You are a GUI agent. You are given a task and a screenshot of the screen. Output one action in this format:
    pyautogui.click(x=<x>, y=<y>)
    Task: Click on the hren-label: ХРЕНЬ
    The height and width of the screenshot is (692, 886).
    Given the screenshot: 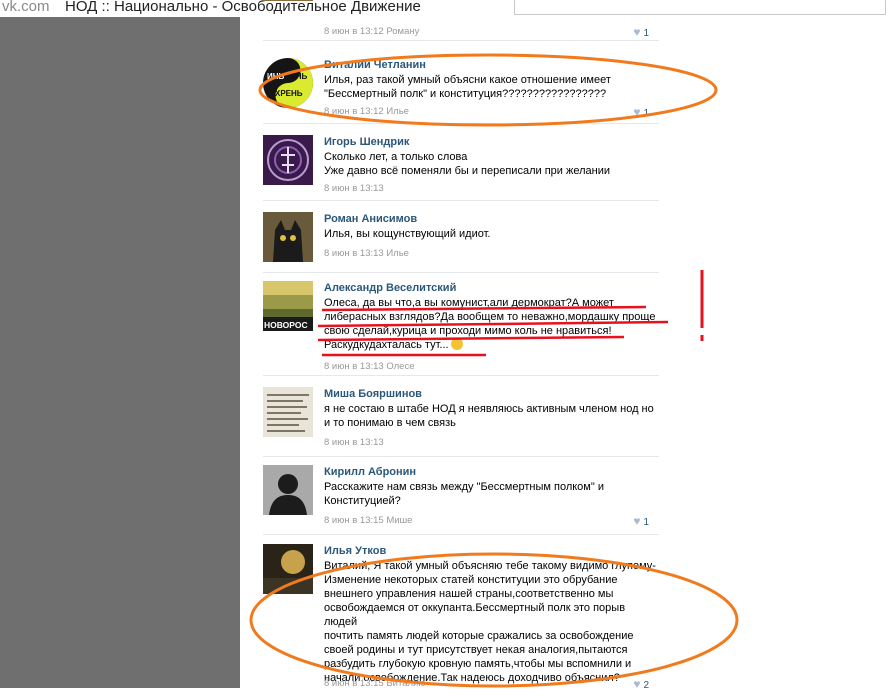 What is the action you would take?
    pyautogui.click(x=289, y=93)
    